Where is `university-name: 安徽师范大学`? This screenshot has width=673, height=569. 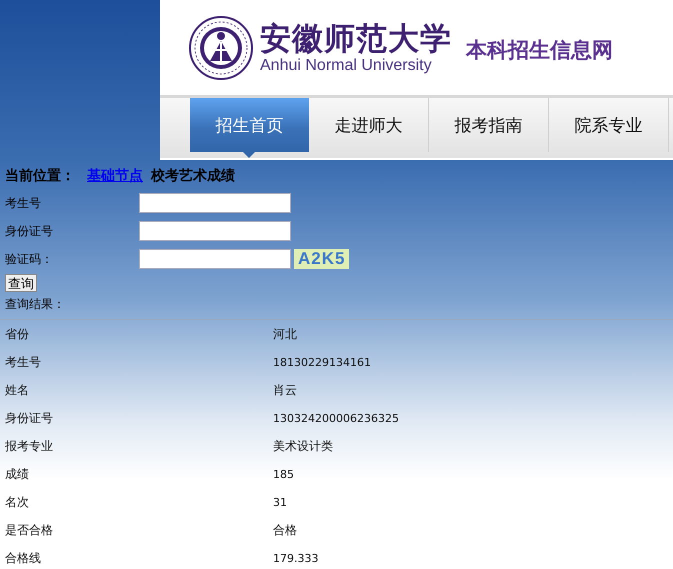 university-name: 安徽师范大学 is located at coordinates (356, 38).